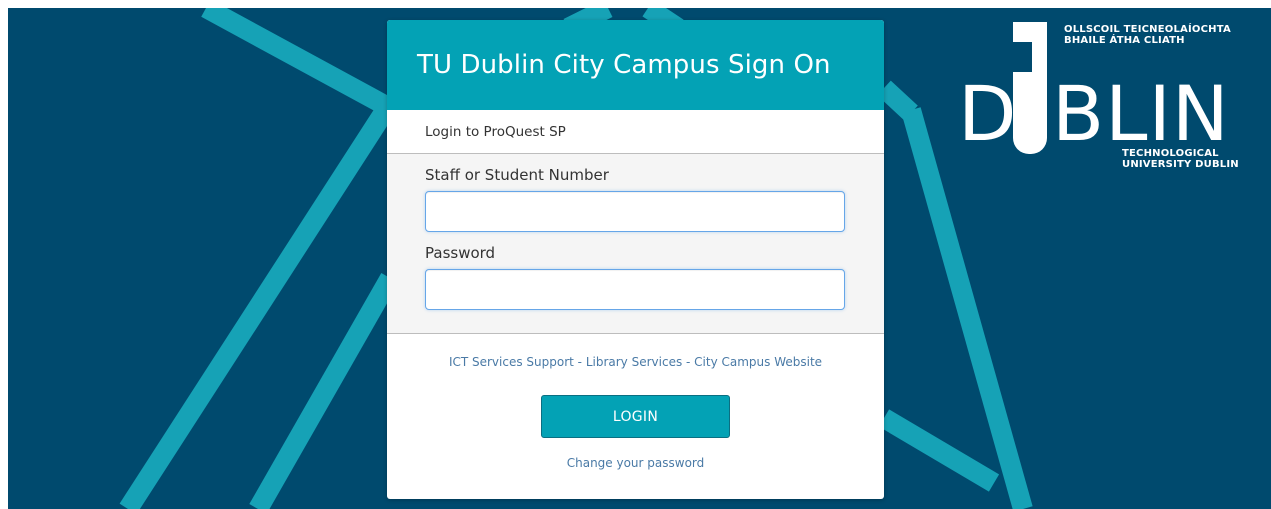  What do you see at coordinates (1030, 113) in the screenshot?
I see `logo-u-shape` at bounding box center [1030, 113].